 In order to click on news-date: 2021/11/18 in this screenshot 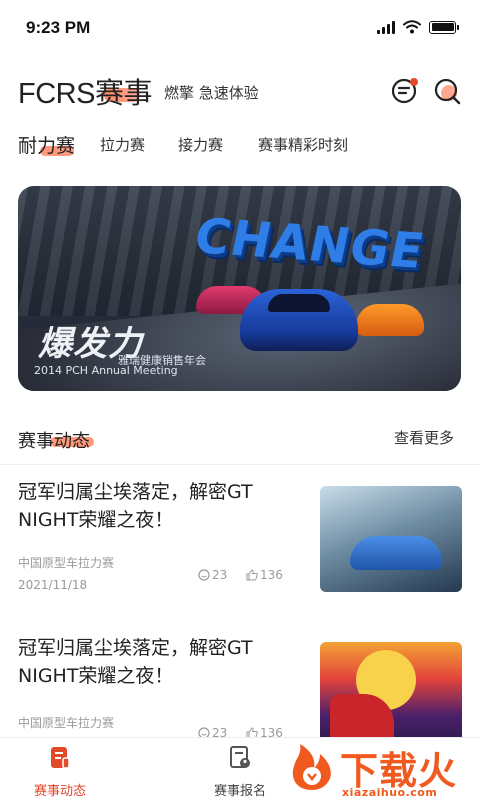, I will do `click(53, 585)`.